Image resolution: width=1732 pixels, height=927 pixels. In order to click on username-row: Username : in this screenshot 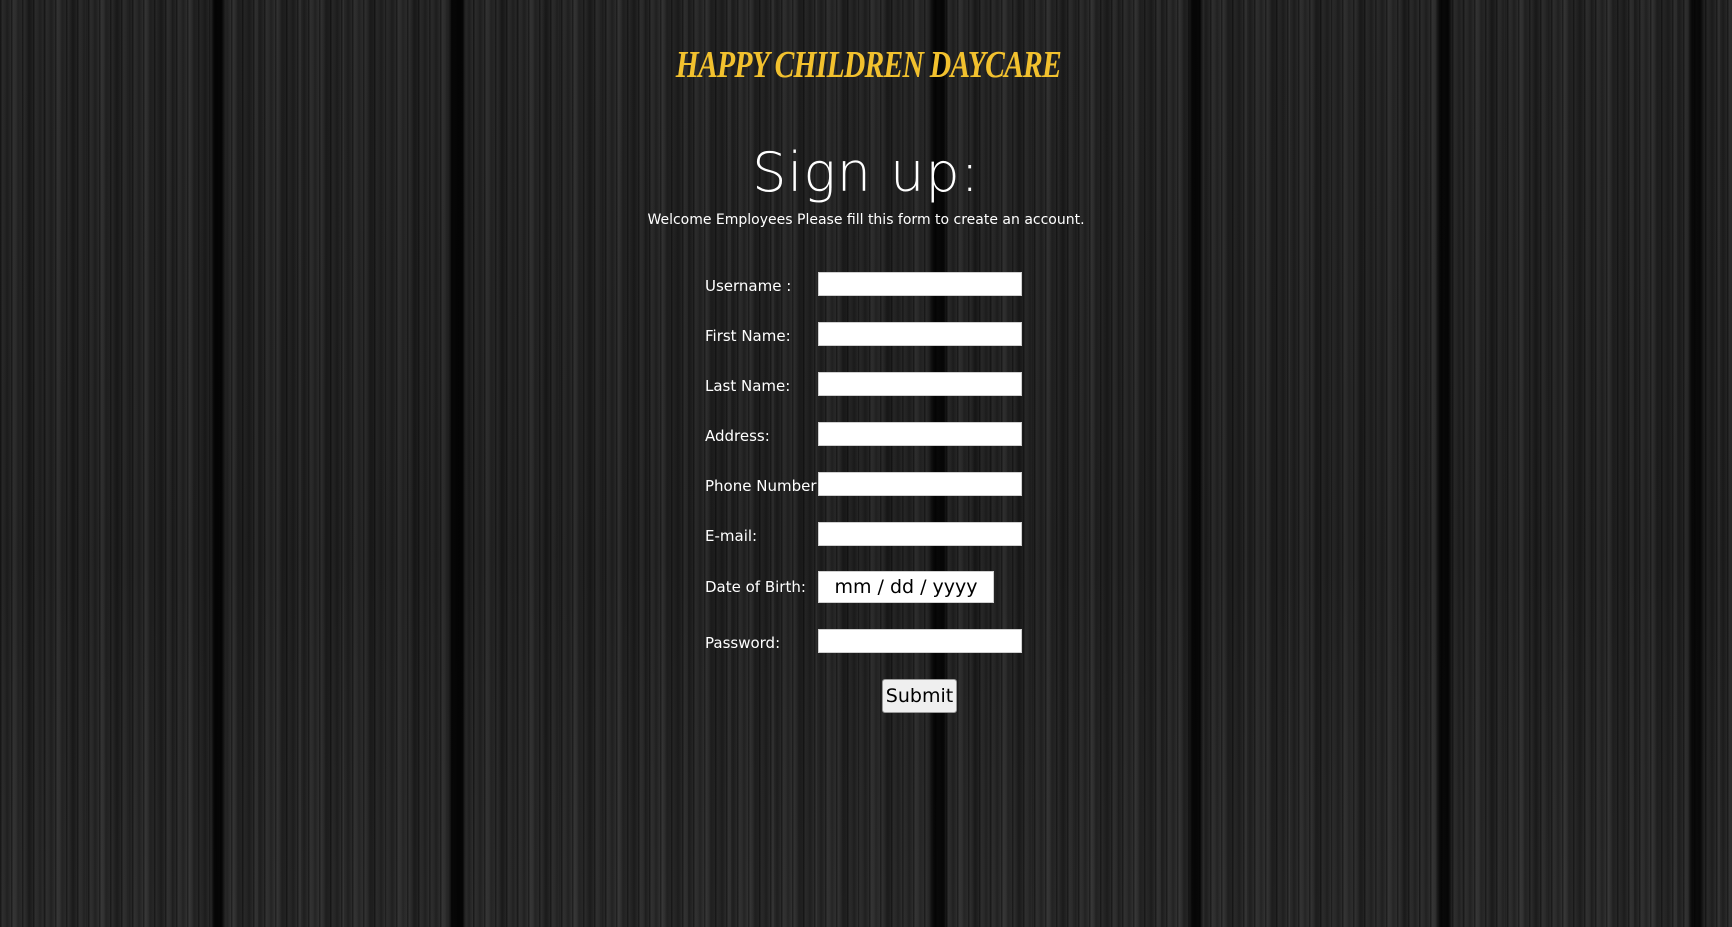, I will do `click(870, 286)`.